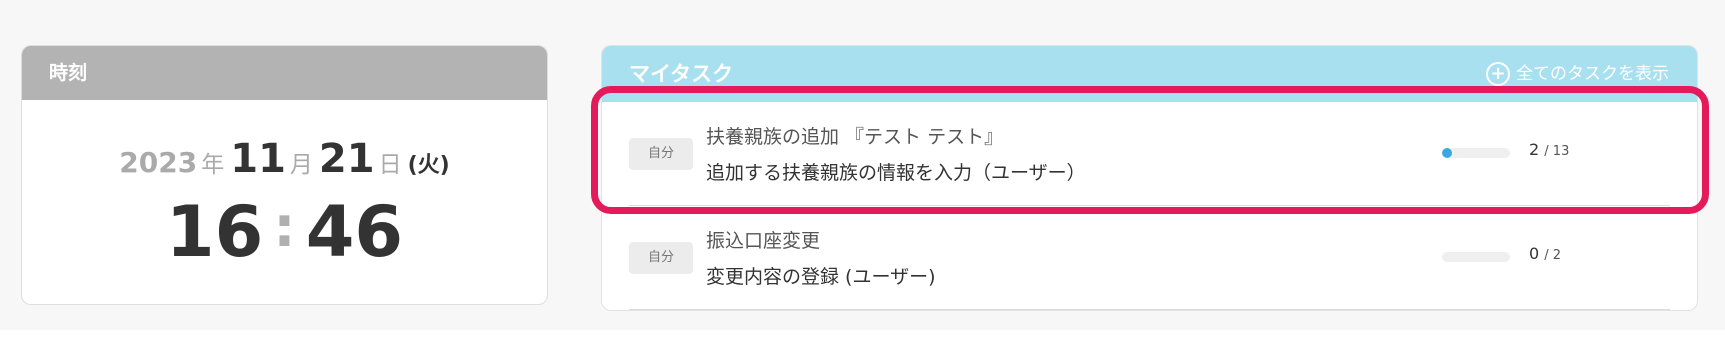 This screenshot has width=1725, height=347. I want to click on date-display: 2023 年 11 月 21 日 (火), so click(284, 162).